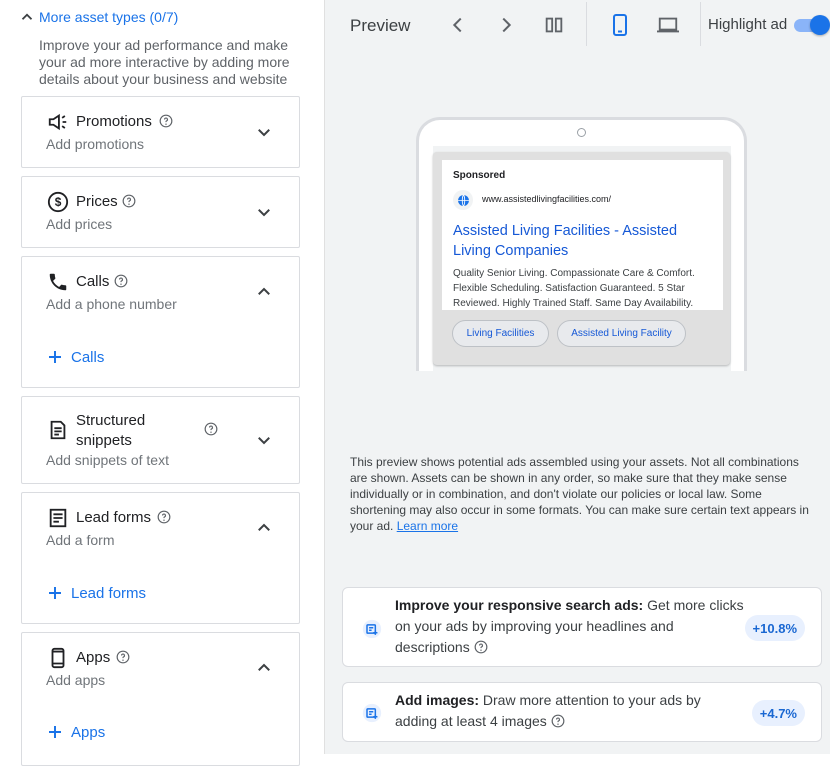  I want to click on learn-more-link: Learn more, so click(427, 526).